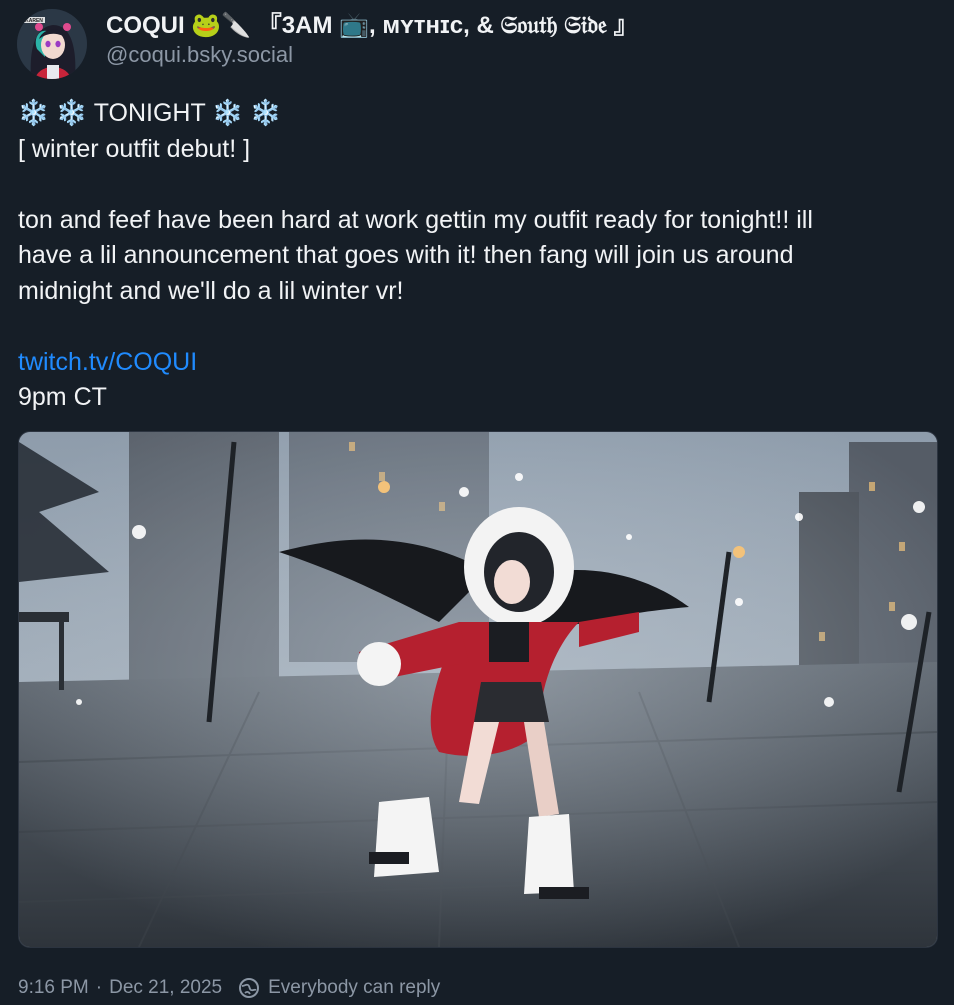 Image resolution: width=954 pixels, height=1005 pixels. Describe the element at coordinates (516, 55) in the screenshot. I see `author-handle: @coqui.bsky.social` at that location.